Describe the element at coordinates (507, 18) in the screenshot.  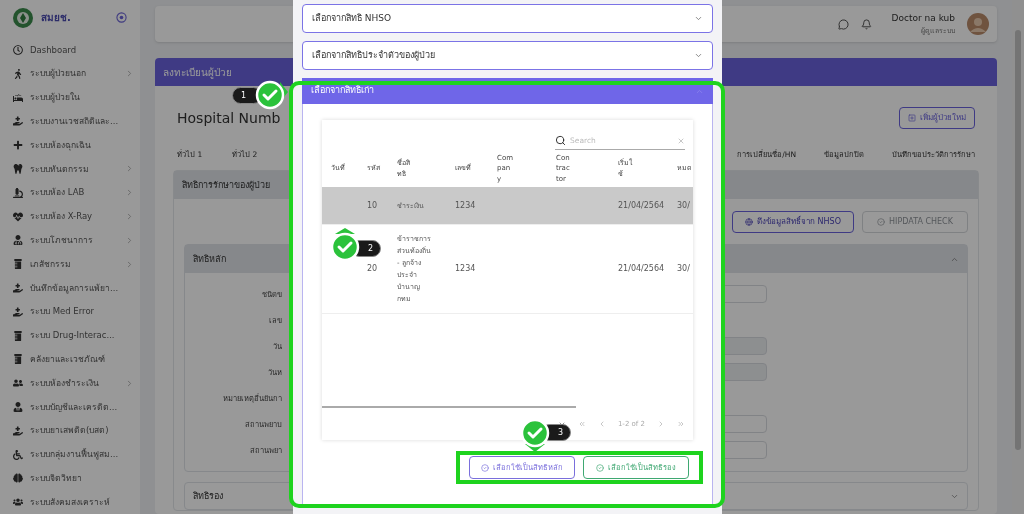
I see `accordion-header: เลือกจากสิทธิ NHSO` at that location.